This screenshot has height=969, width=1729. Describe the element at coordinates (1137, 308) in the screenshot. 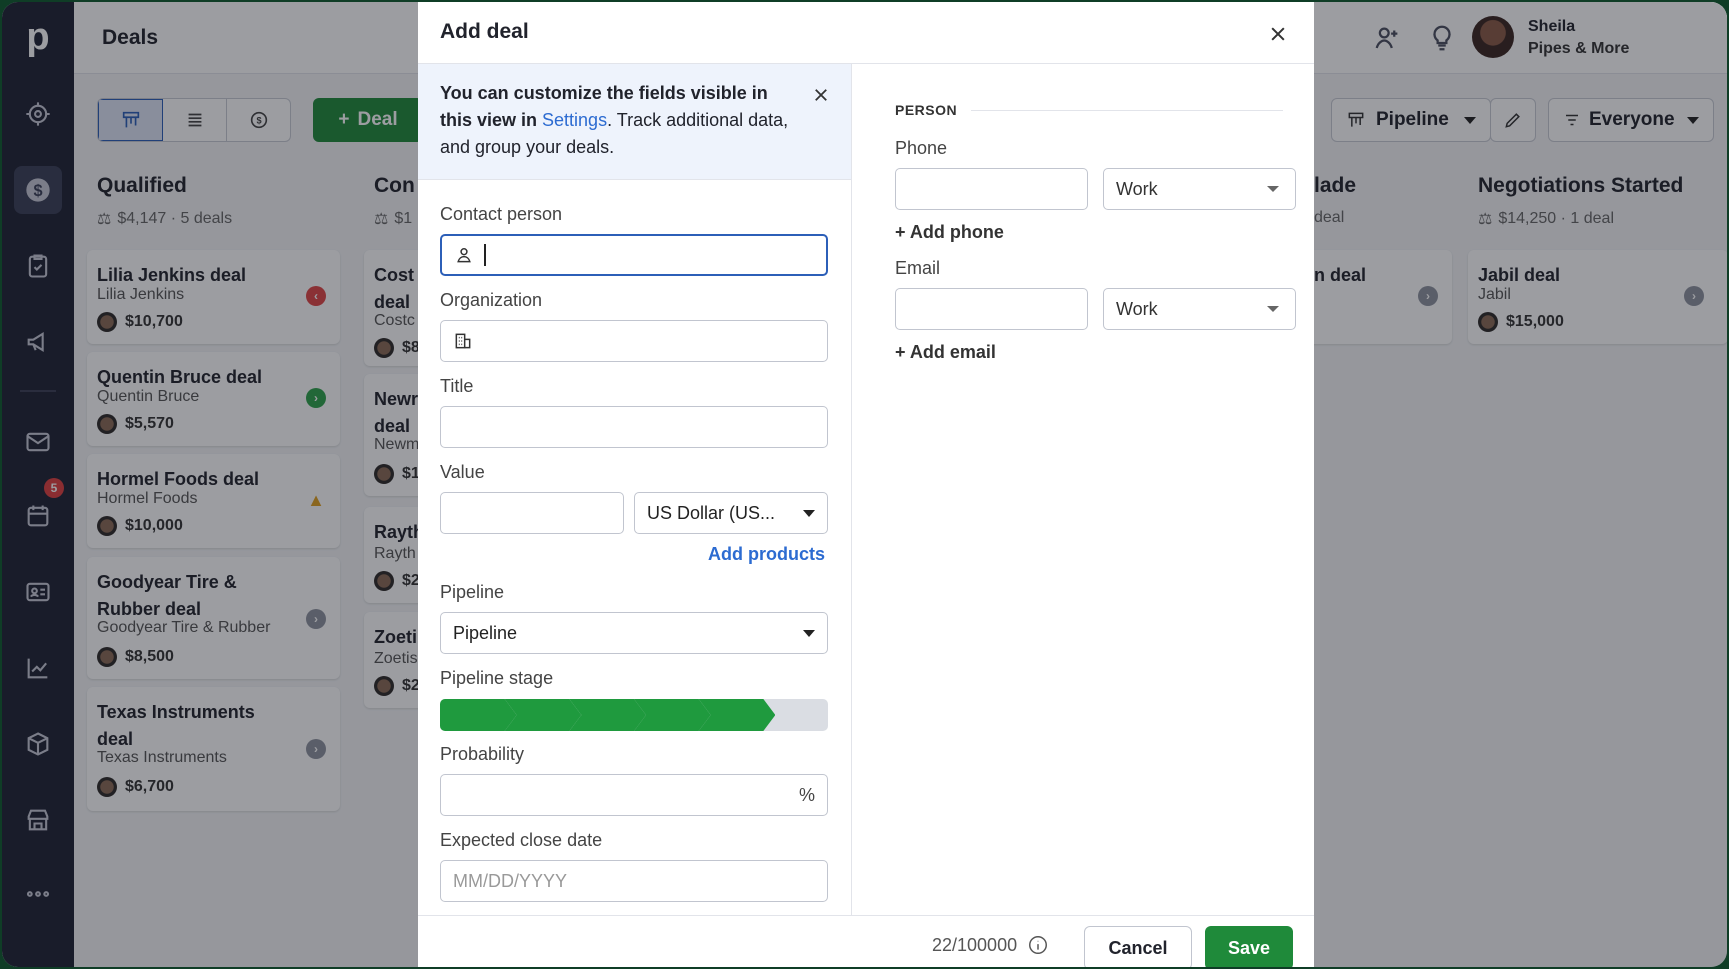

I see `email-type-value: Work` at that location.